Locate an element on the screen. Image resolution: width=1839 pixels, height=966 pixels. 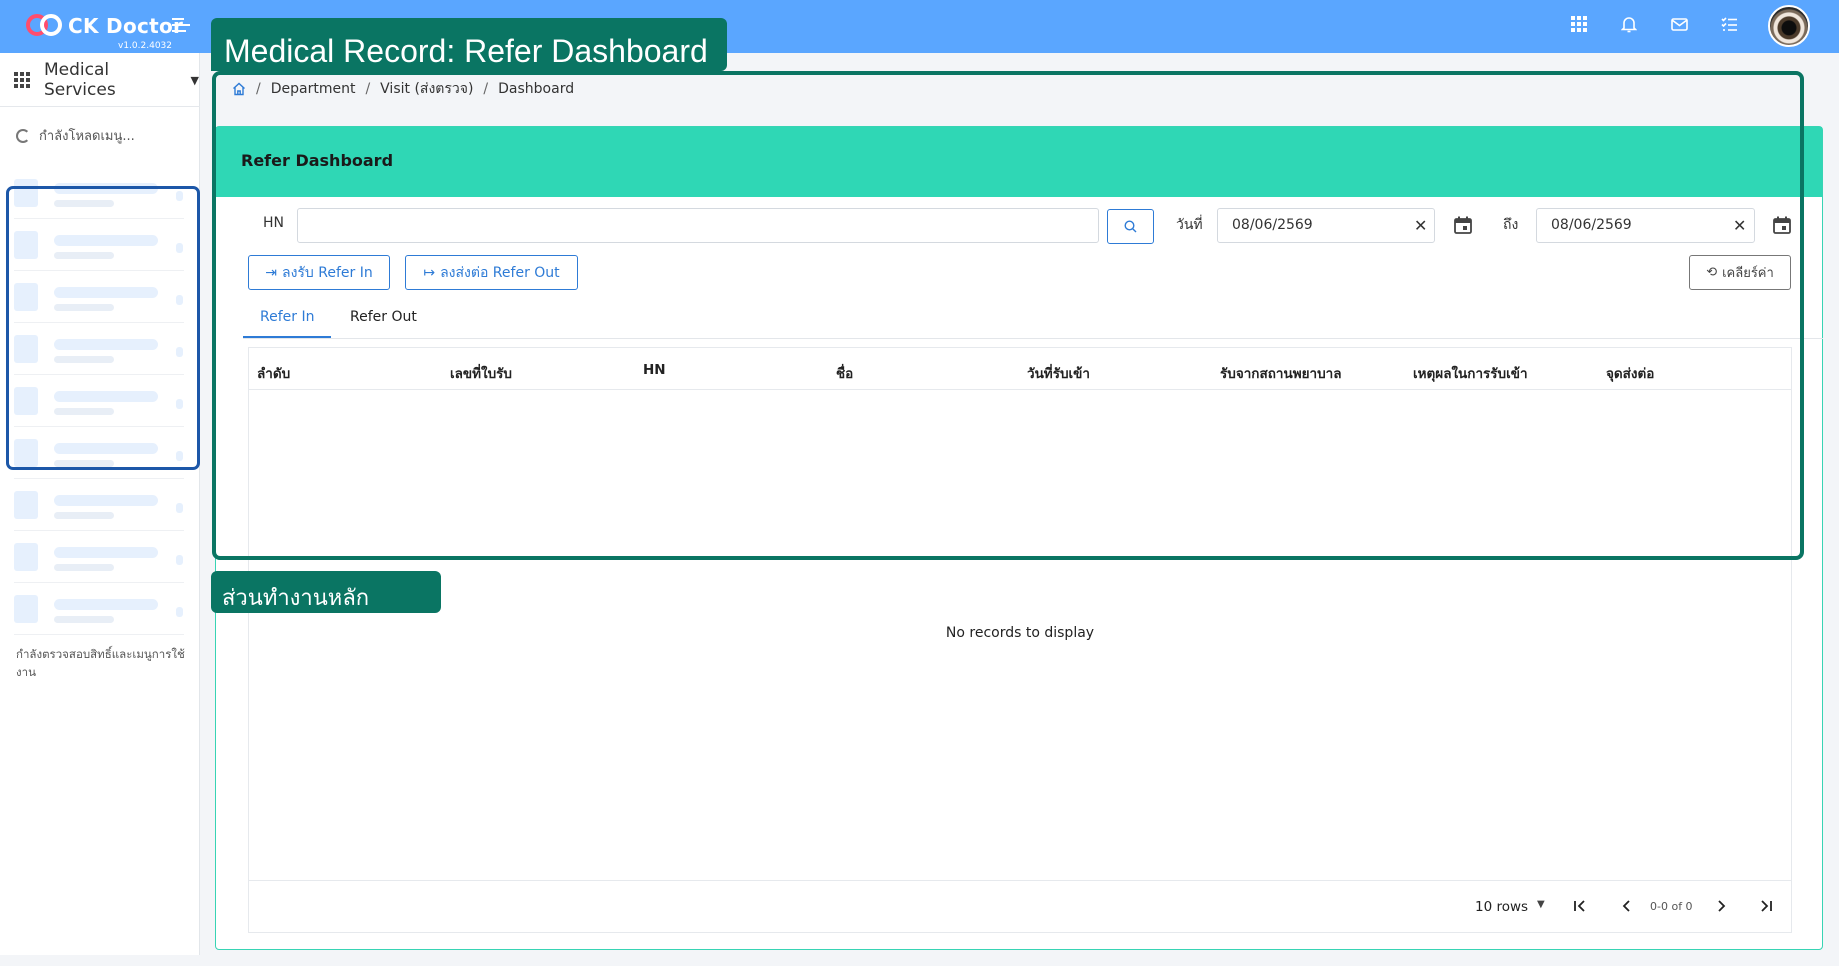
mail-icon is located at coordinates (1679, 24).